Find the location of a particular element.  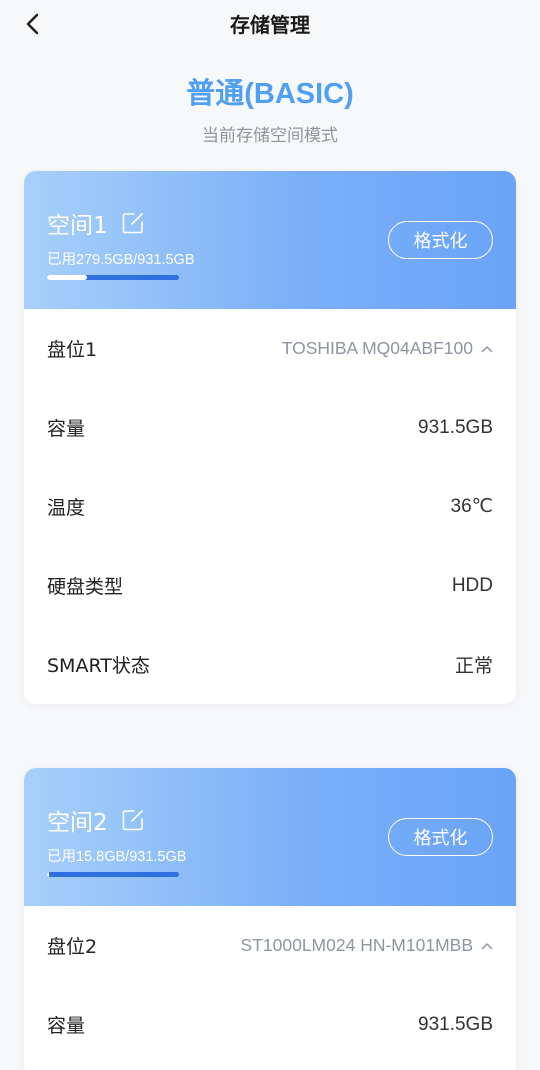

disk-type-label: 硬盘类型 is located at coordinates (85, 587).